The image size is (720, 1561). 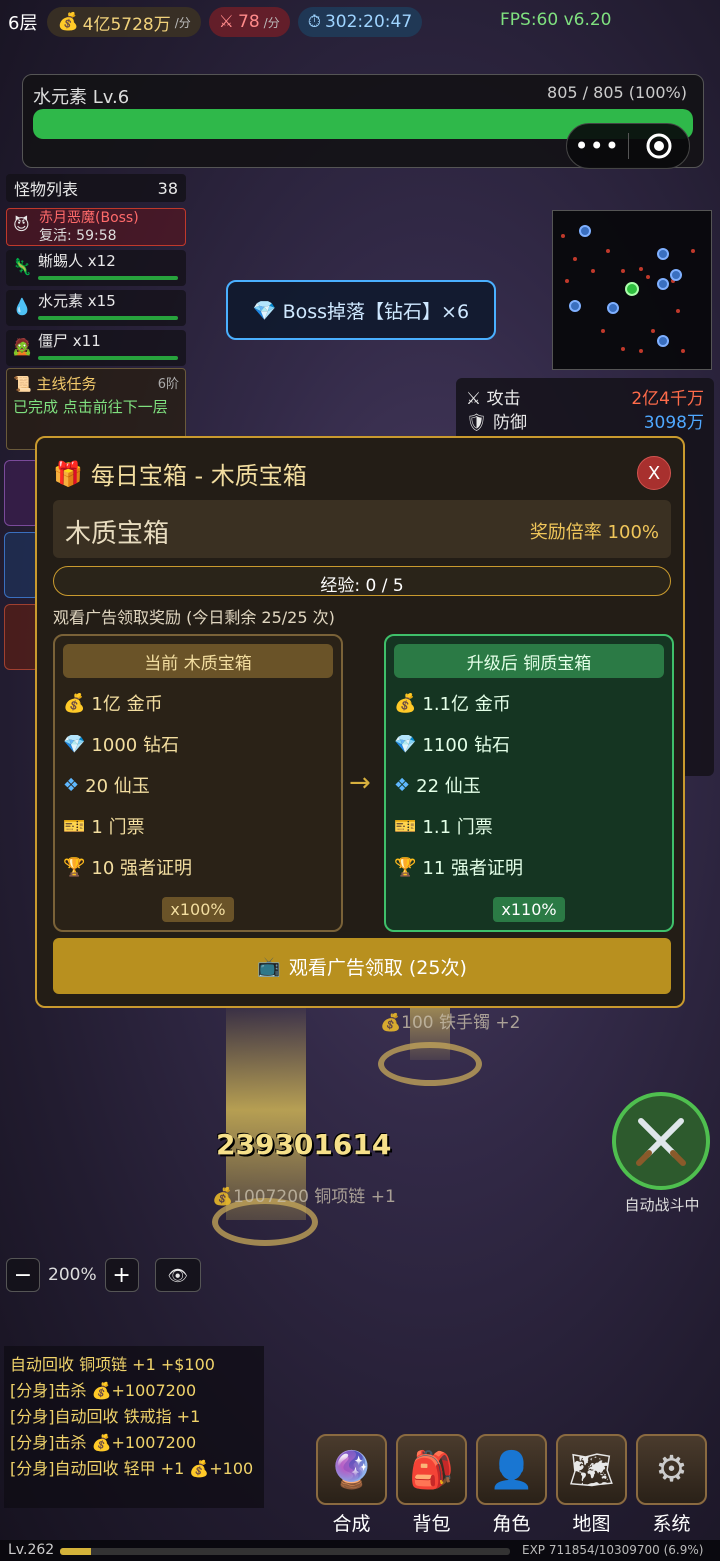 What do you see at coordinates (613, 1550) in the screenshot?
I see `player-exp-text: EXP 711854/10309700 (6.9%)` at bounding box center [613, 1550].